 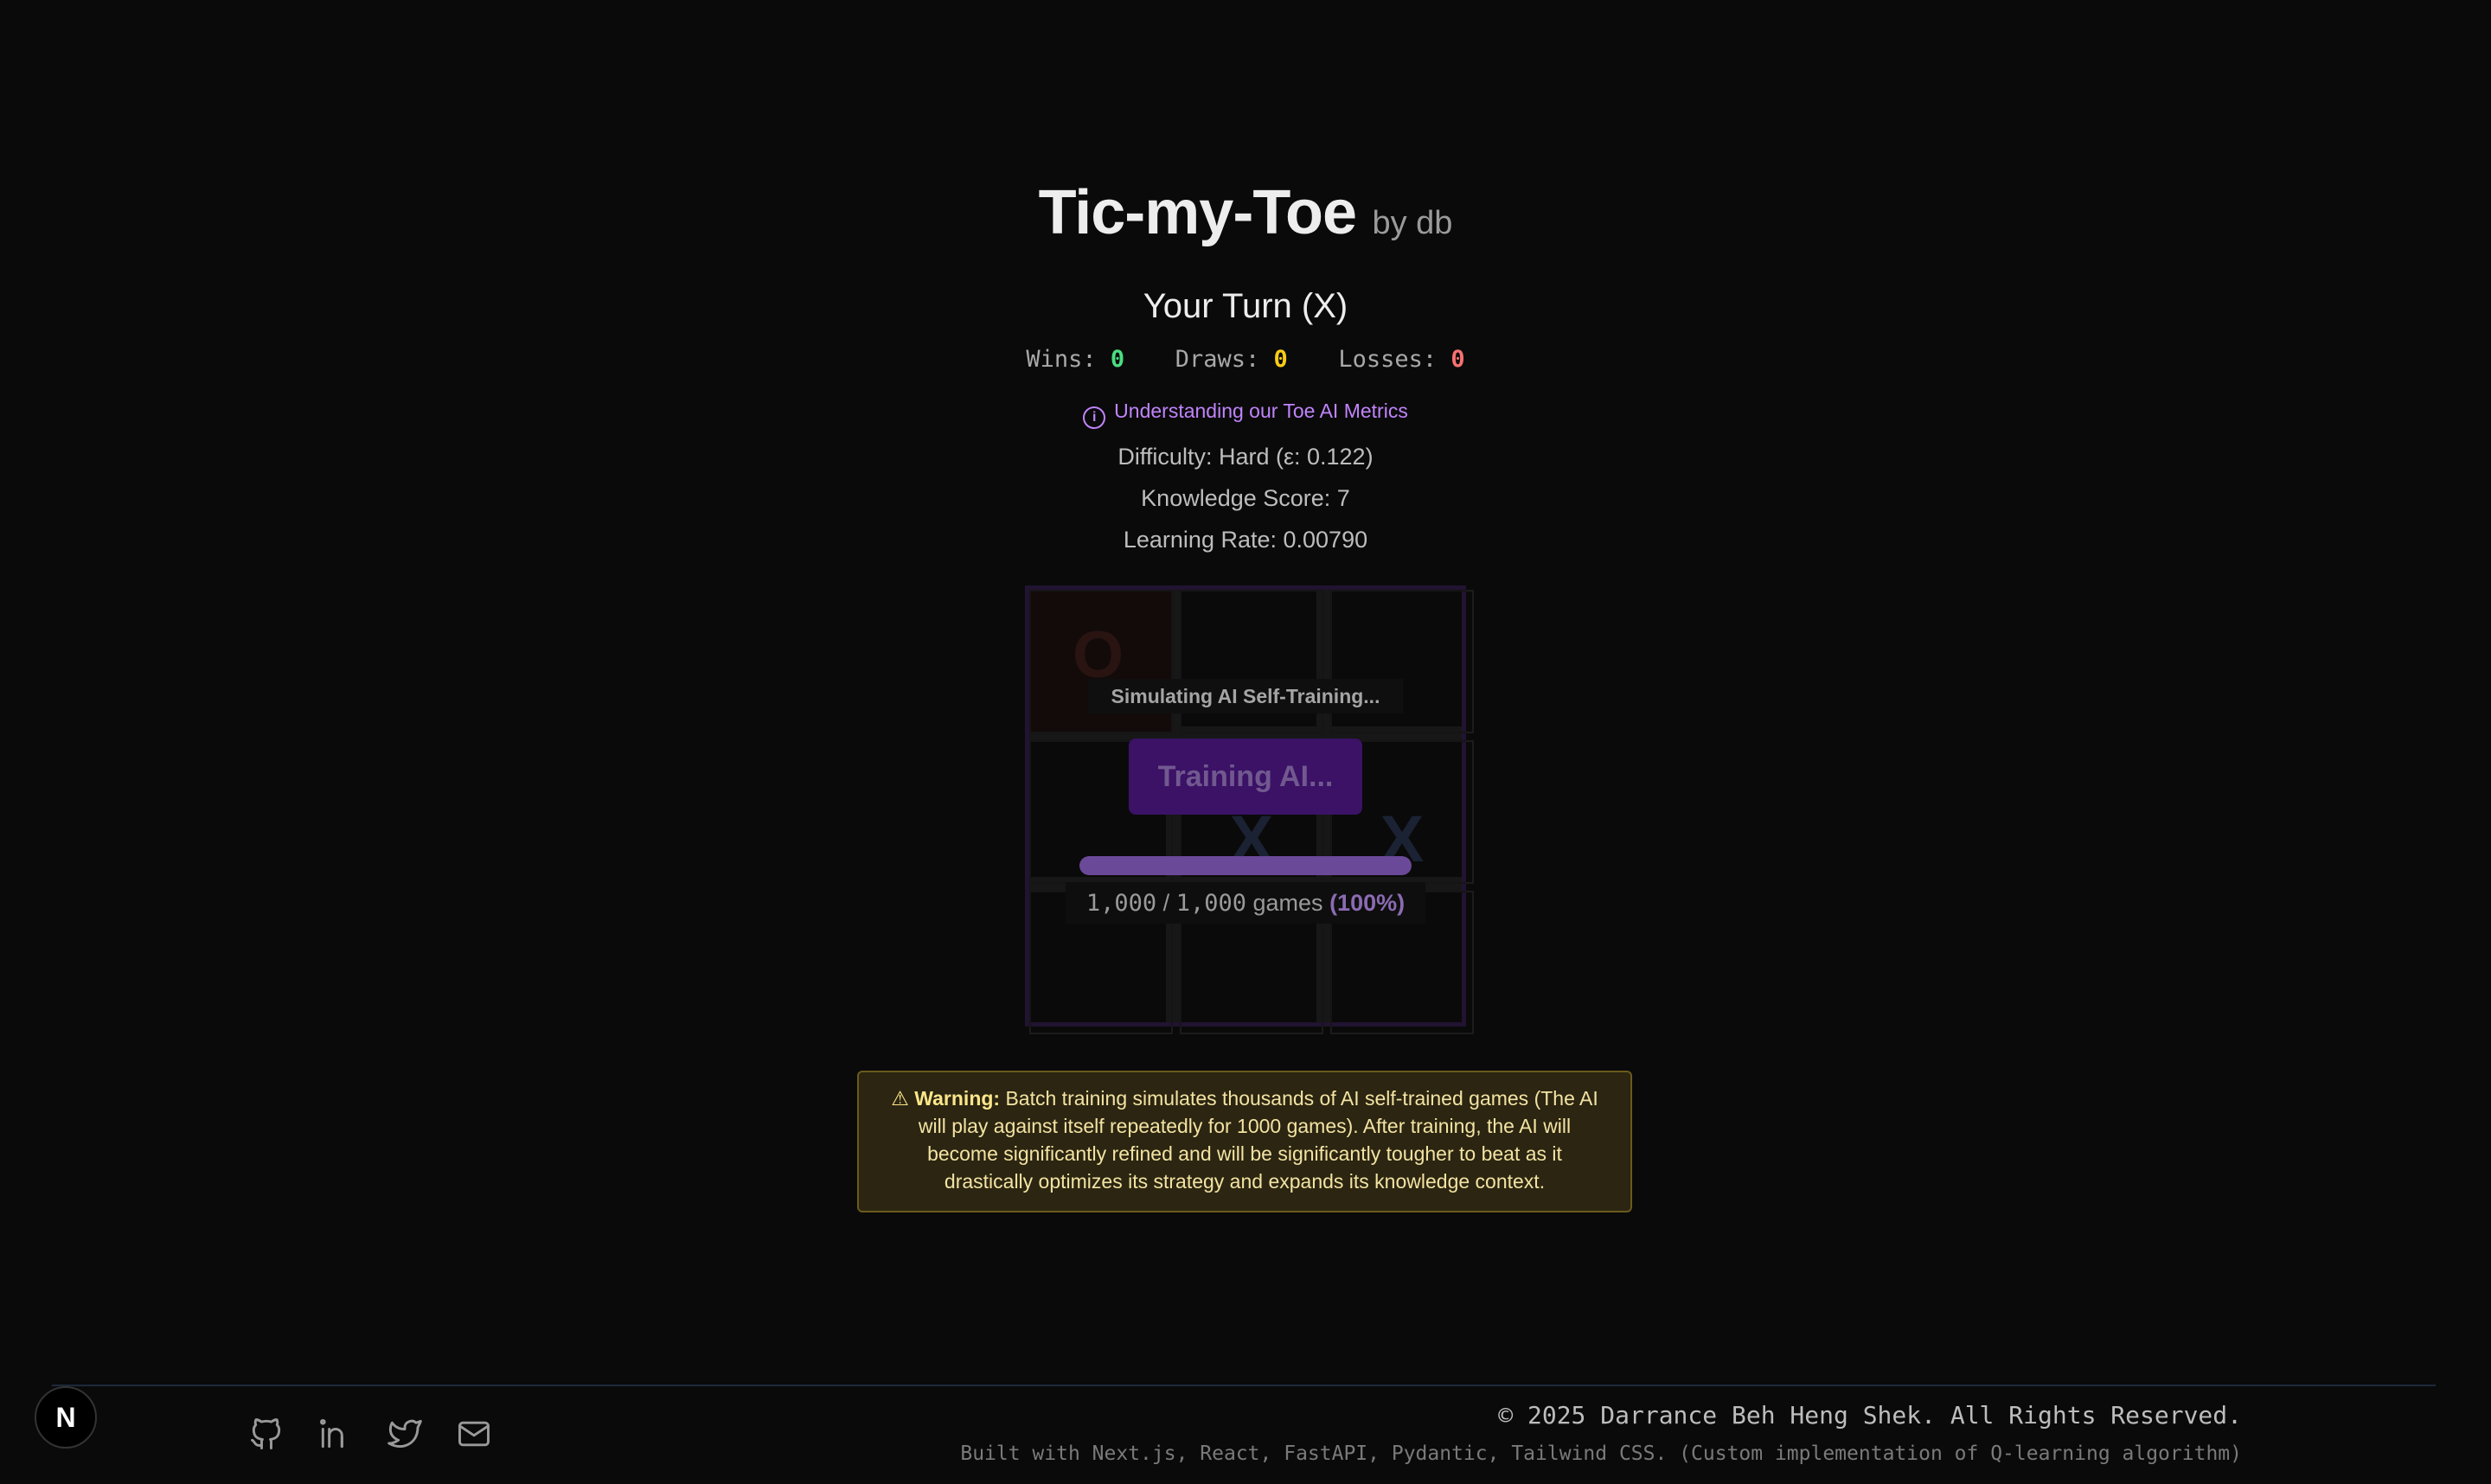 What do you see at coordinates (1217, 359) in the screenshot?
I see `draws-label: Draws:` at bounding box center [1217, 359].